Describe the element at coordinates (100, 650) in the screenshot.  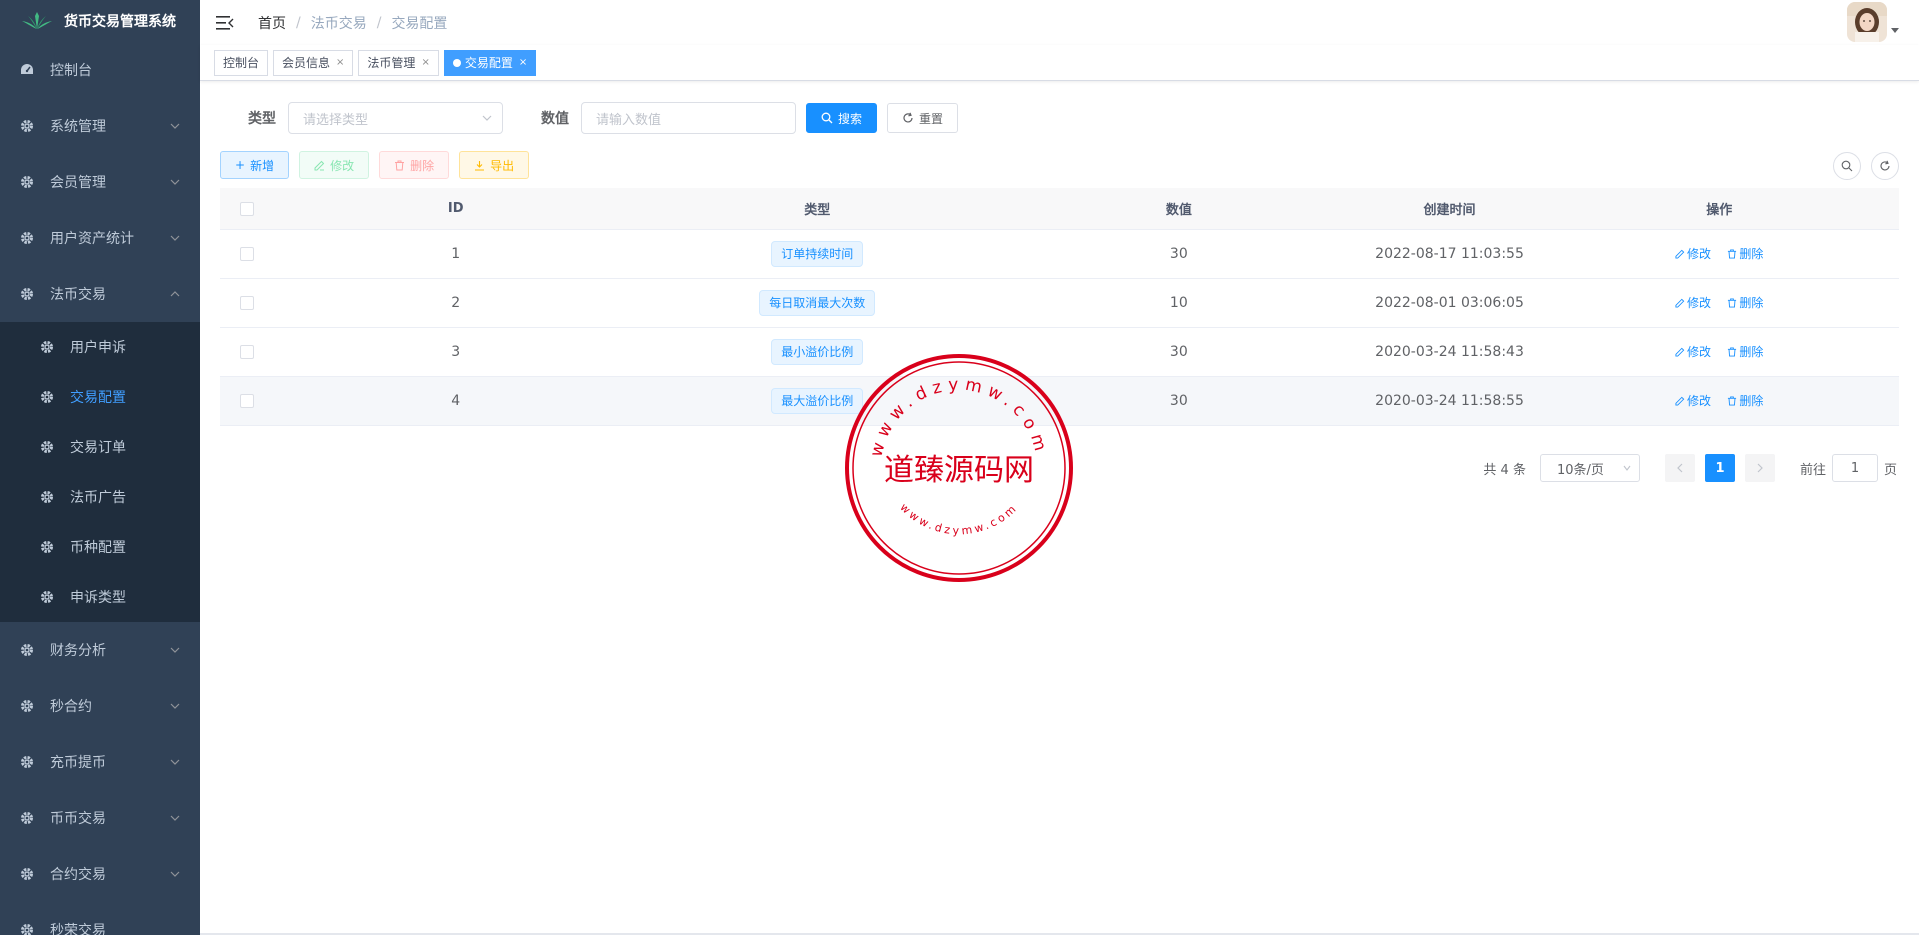
I see `sidebar-item-finance: 财务分析` at that location.